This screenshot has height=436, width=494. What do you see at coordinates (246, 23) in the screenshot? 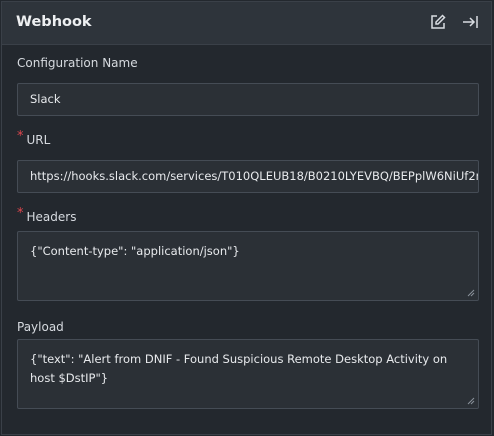
I see `panel-header: Webhook` at bounding box center [246, 23].